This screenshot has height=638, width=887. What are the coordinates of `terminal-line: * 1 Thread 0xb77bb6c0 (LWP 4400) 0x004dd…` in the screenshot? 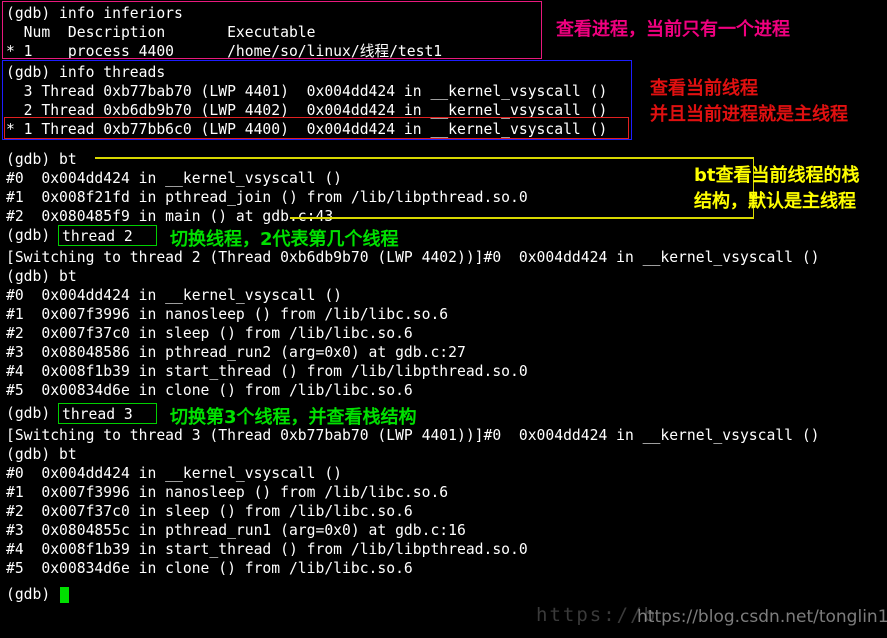 It's located at (307, 129).